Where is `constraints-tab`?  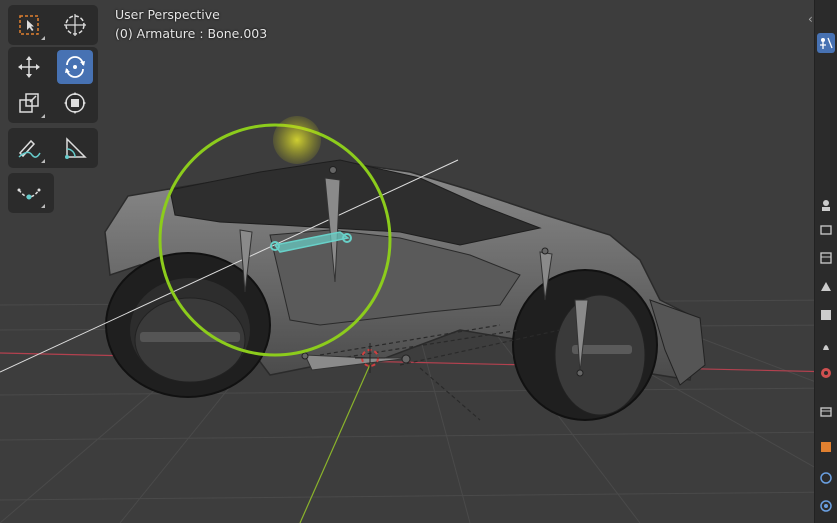 constraints-tab is located at coordinates (826, 478).